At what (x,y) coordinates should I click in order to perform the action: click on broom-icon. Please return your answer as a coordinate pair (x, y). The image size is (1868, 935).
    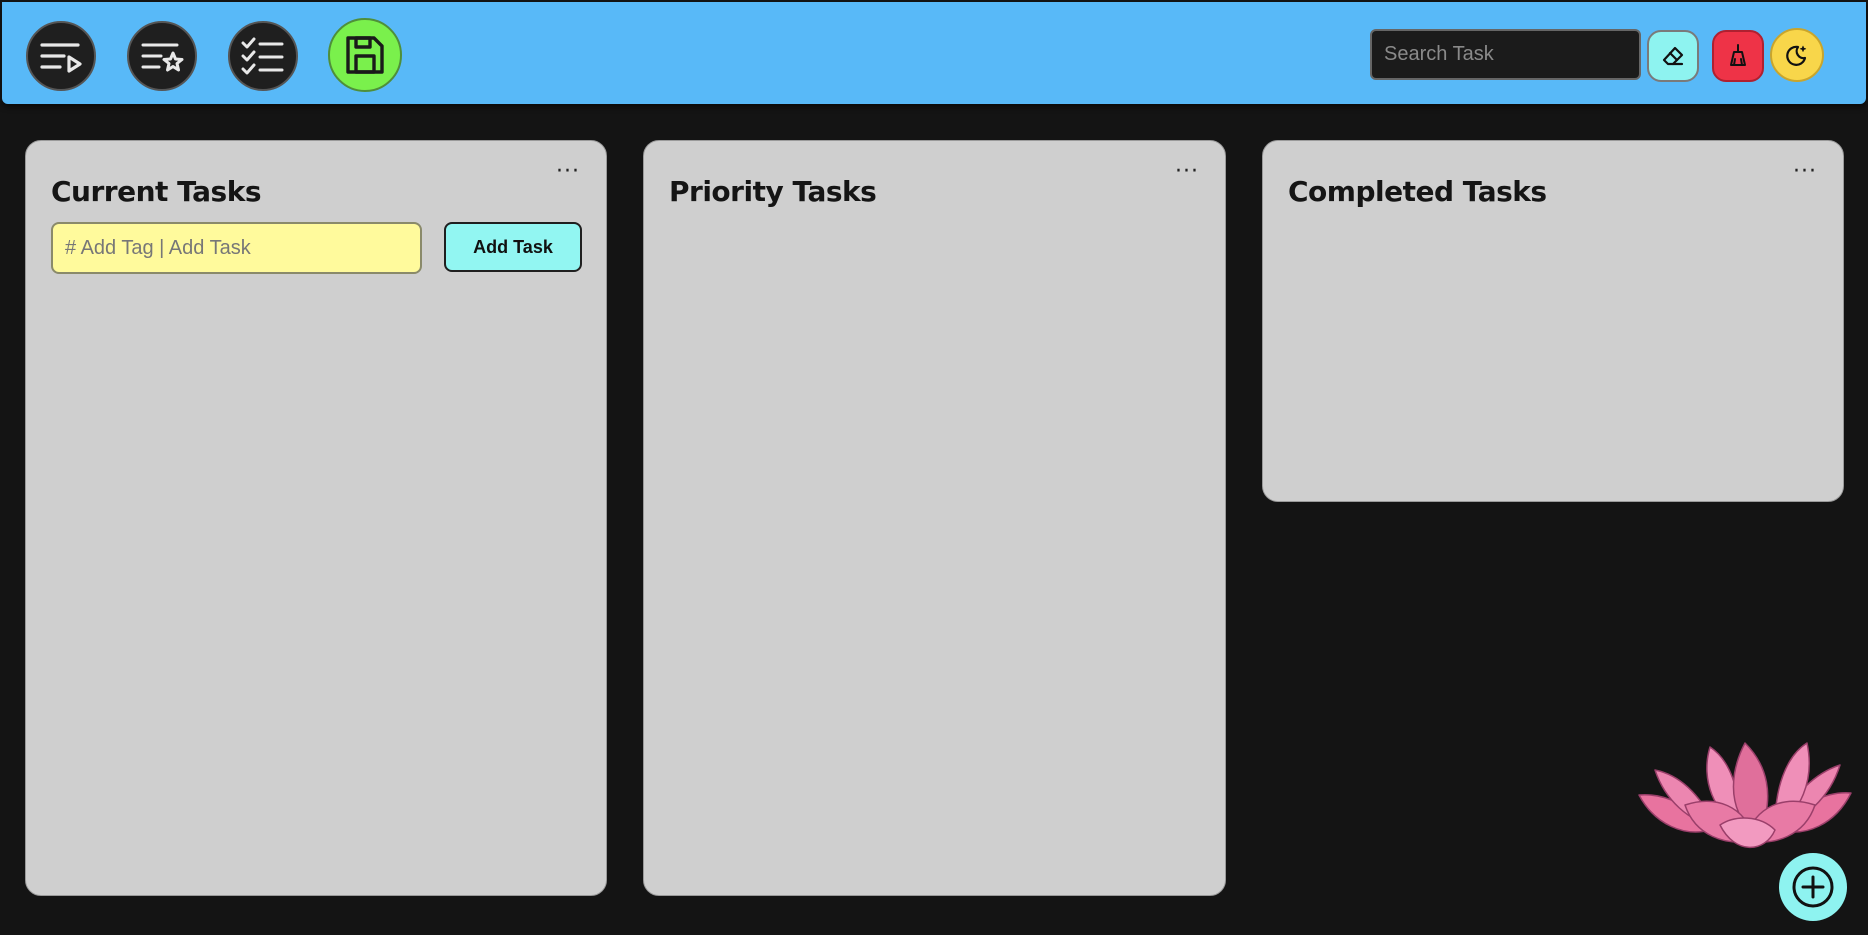
    Looking at the image, I should click on (1738, 55).